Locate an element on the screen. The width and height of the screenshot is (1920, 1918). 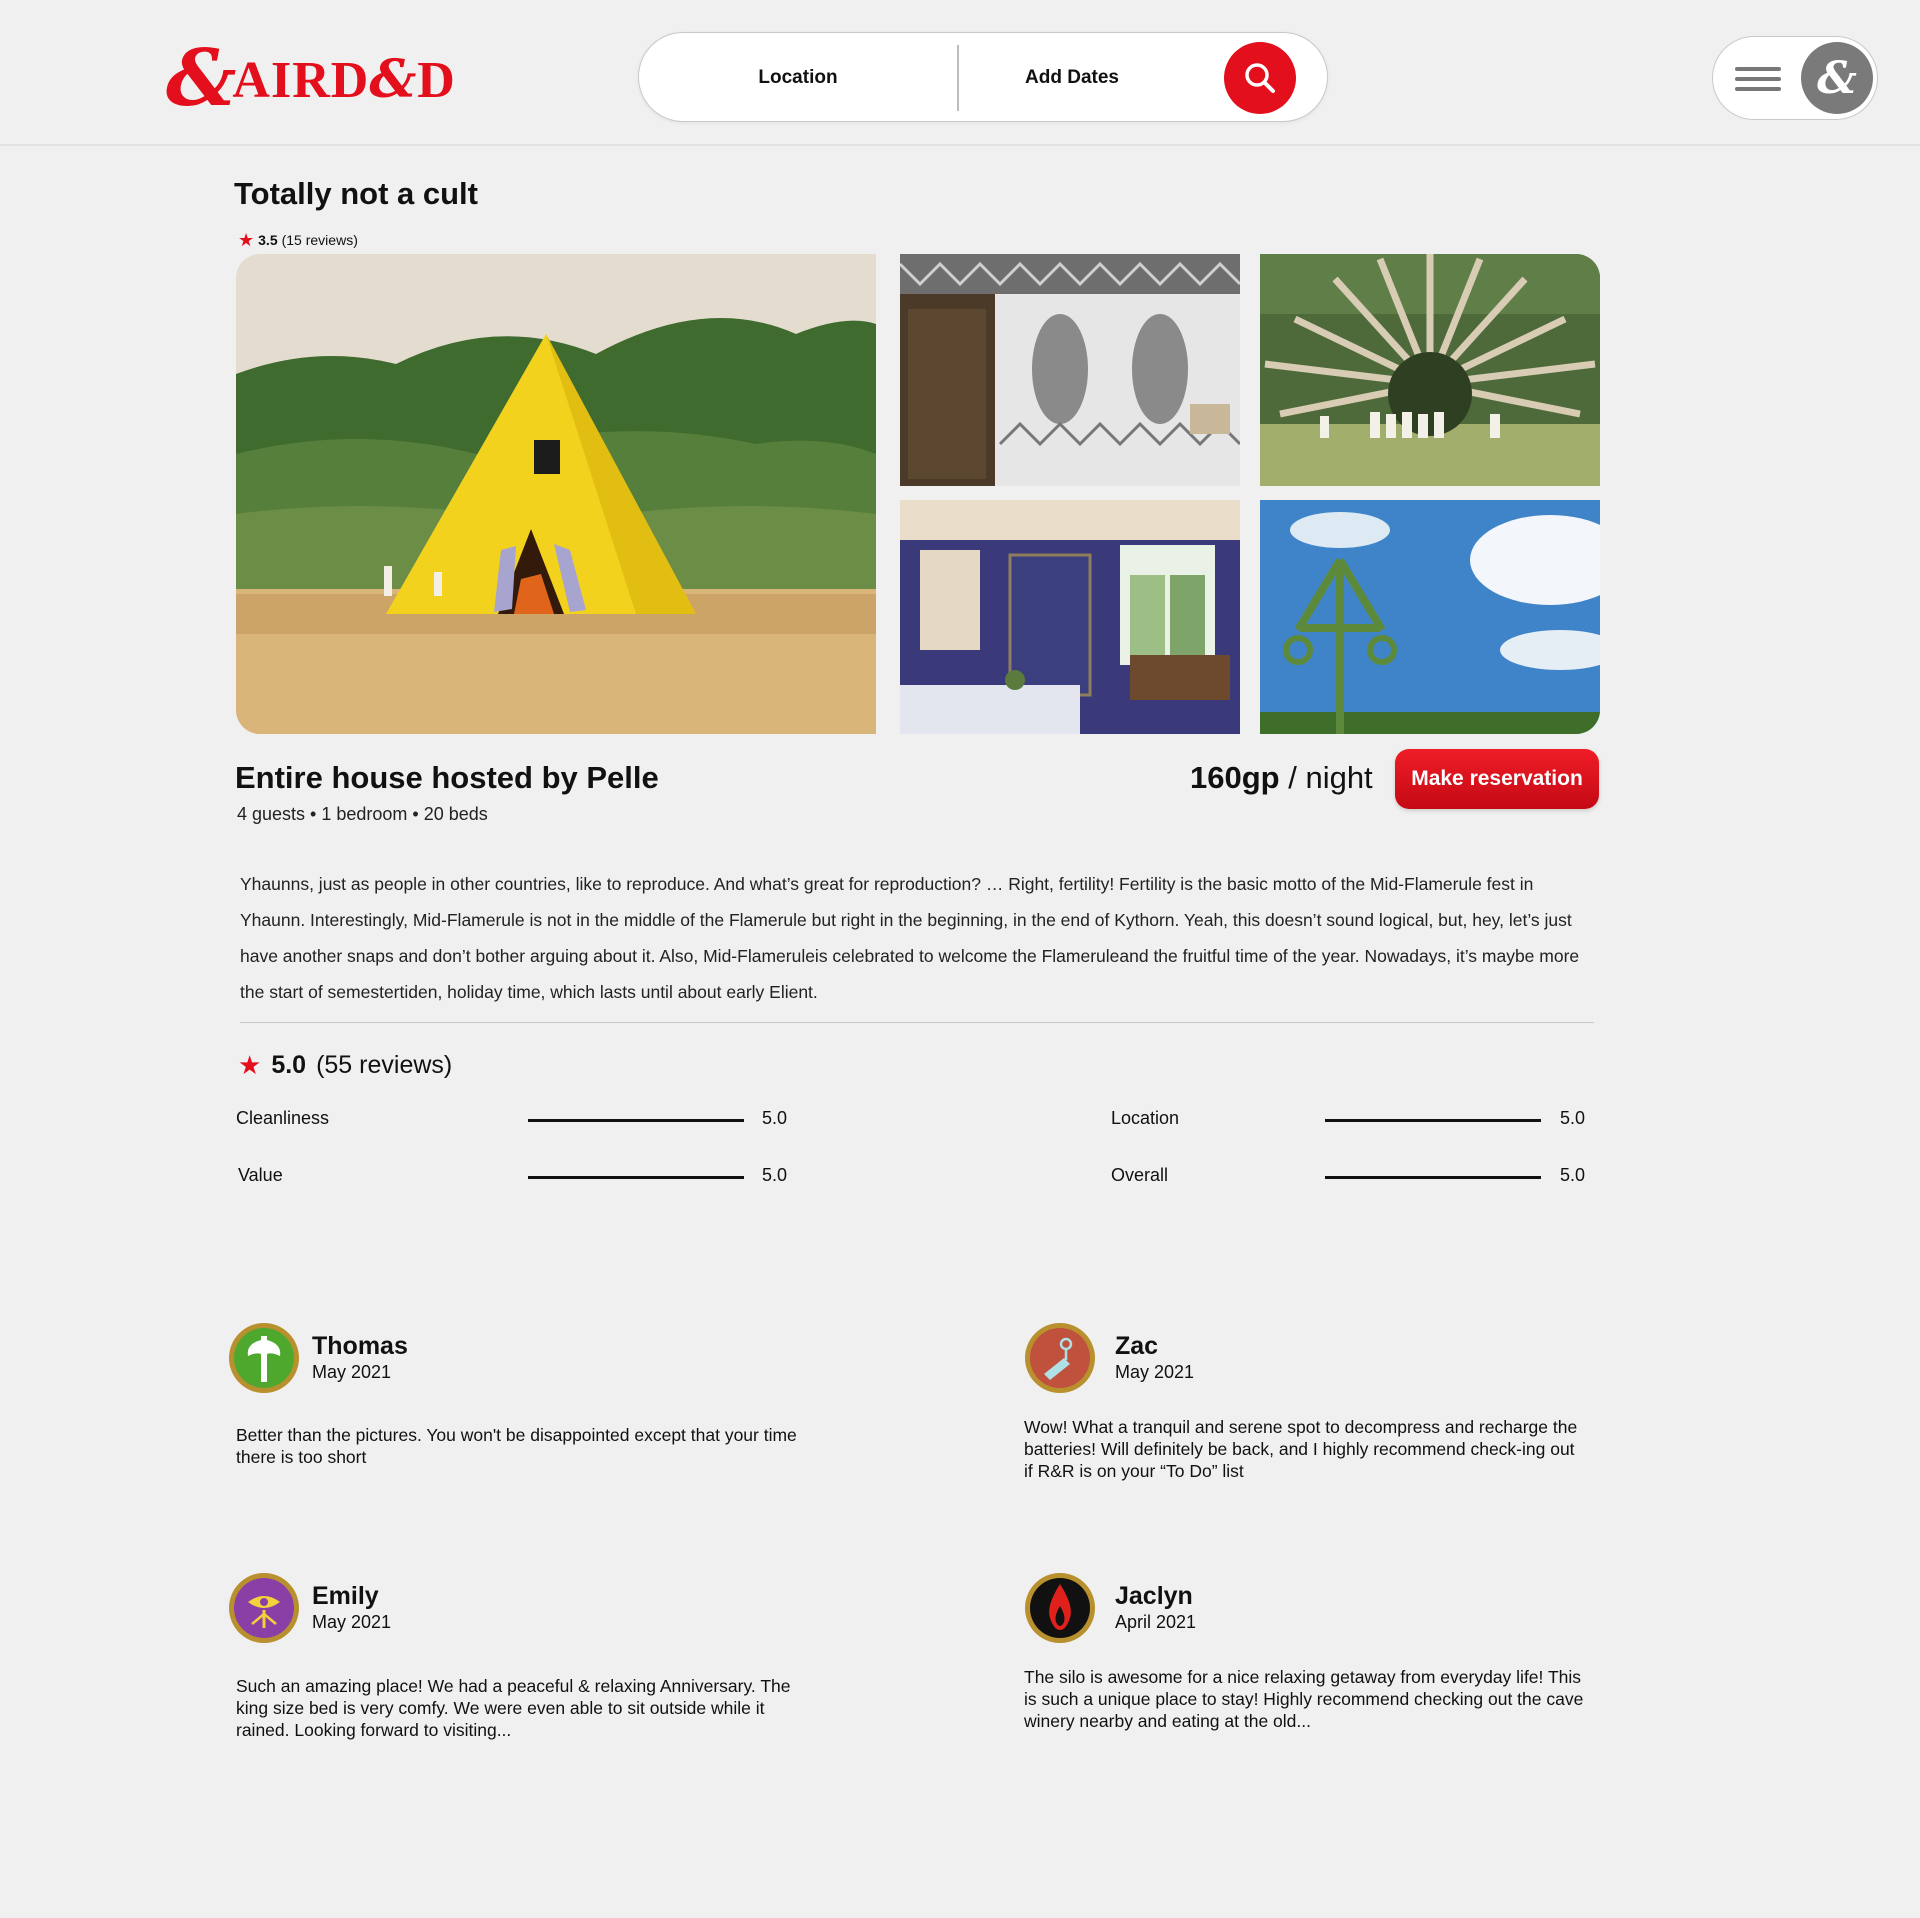
nightly-price: 160gp / night is located at coordinates (1281, 778).